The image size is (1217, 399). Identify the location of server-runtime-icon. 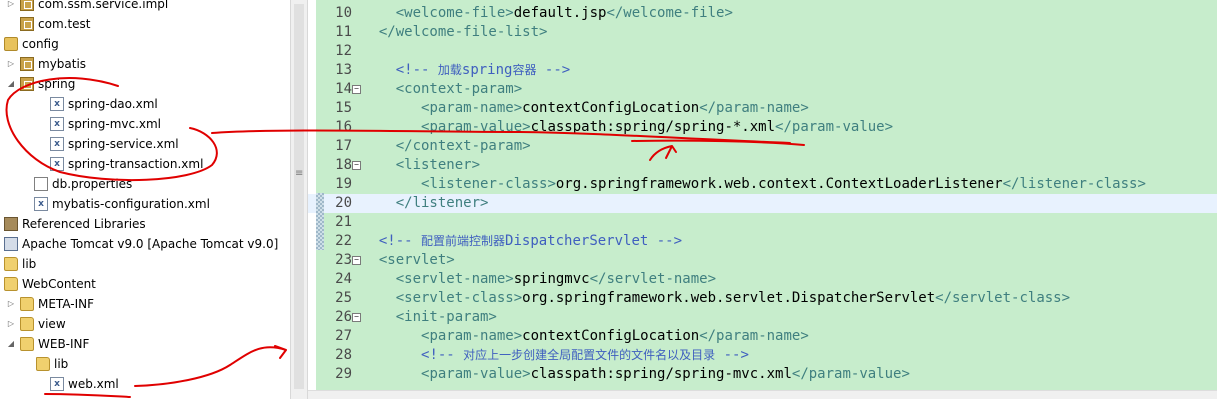
(11, 244).